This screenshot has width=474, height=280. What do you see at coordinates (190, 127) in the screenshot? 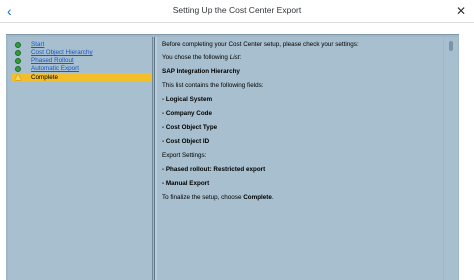
I see `field-item: - Cost Object Type` at bounding box center [190, 127].